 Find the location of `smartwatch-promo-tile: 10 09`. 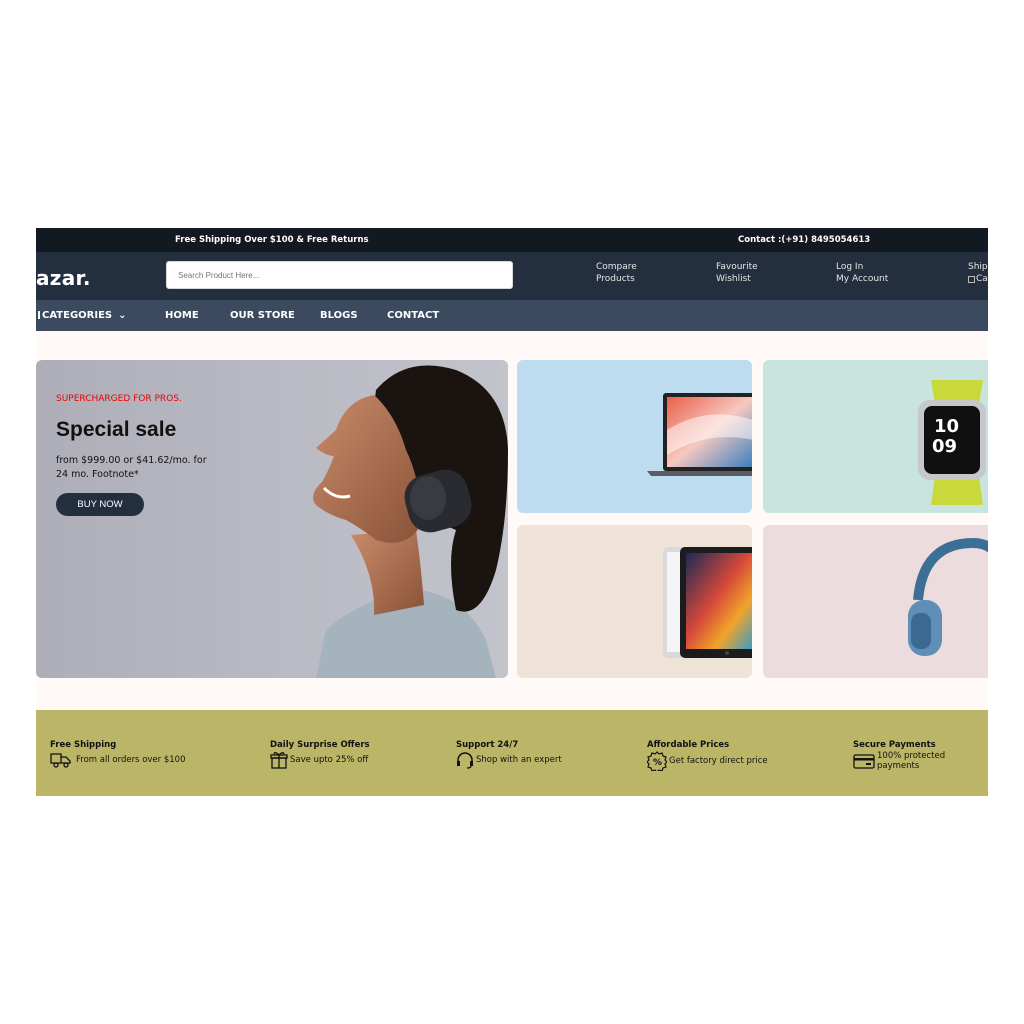

smartwatch-promo-tile: 10 09 is located at coordinates (875, 436).